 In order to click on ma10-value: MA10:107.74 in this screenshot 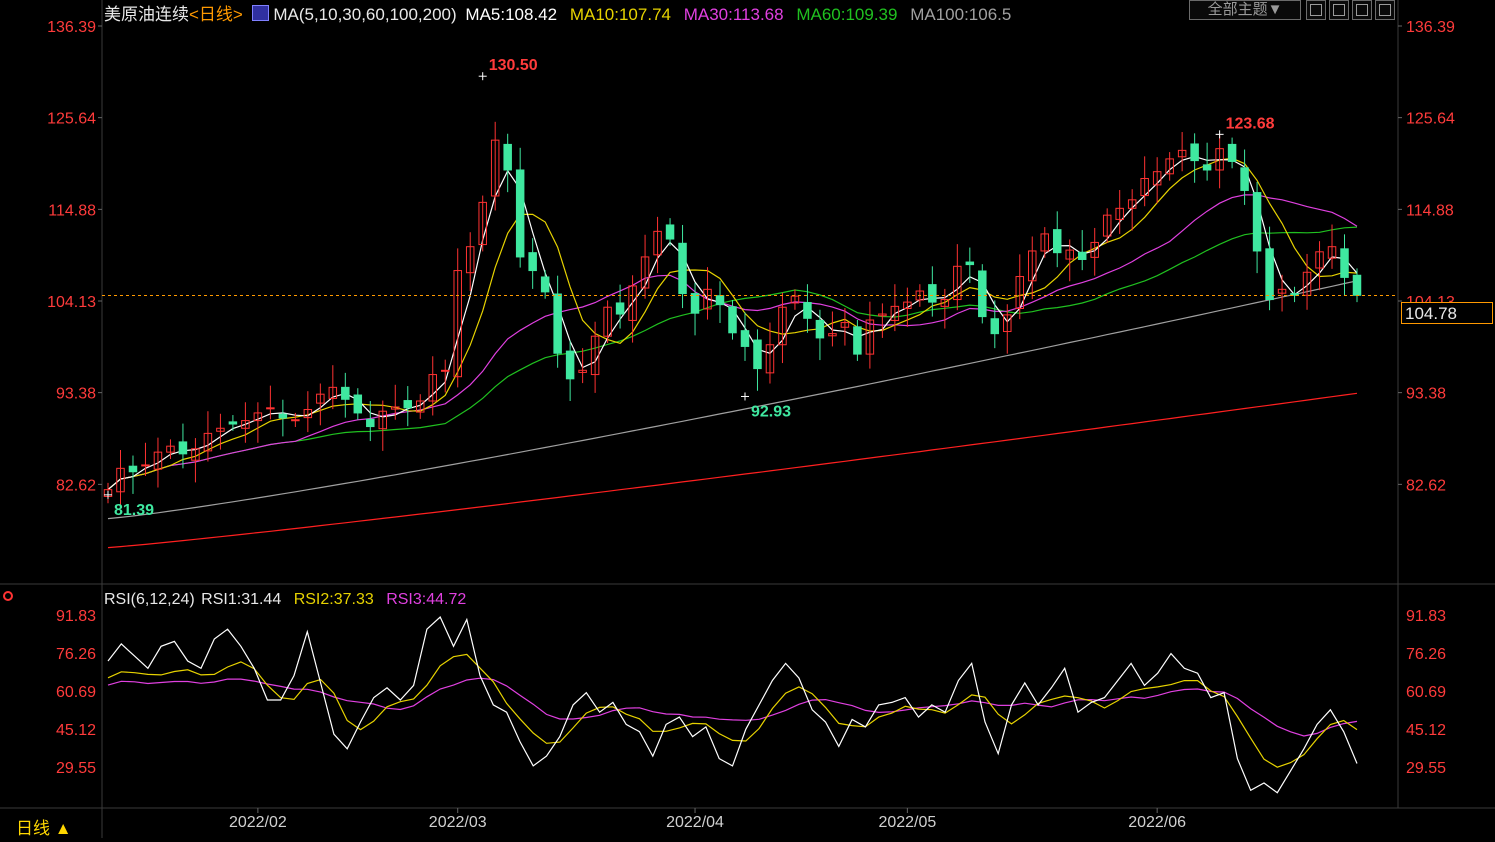, I will do `click(620, 14)`.